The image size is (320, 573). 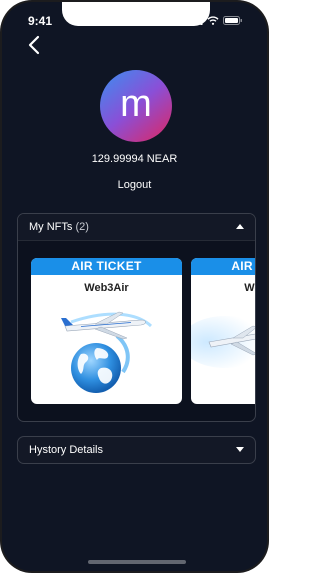 I want to click on caret-down-icon, so click(x=240, y=449).